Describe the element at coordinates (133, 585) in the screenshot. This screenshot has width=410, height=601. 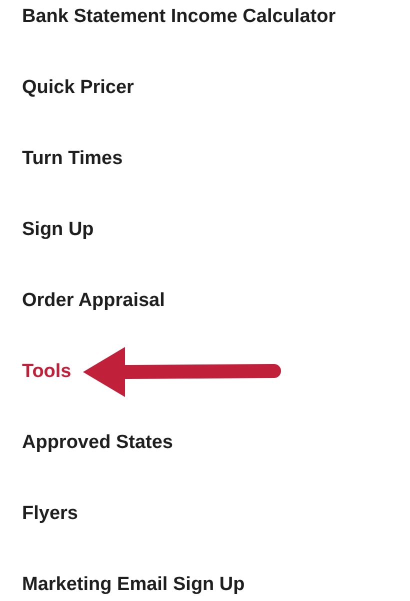
I see `menu-item: Marketing Email Sign Up` at that location.